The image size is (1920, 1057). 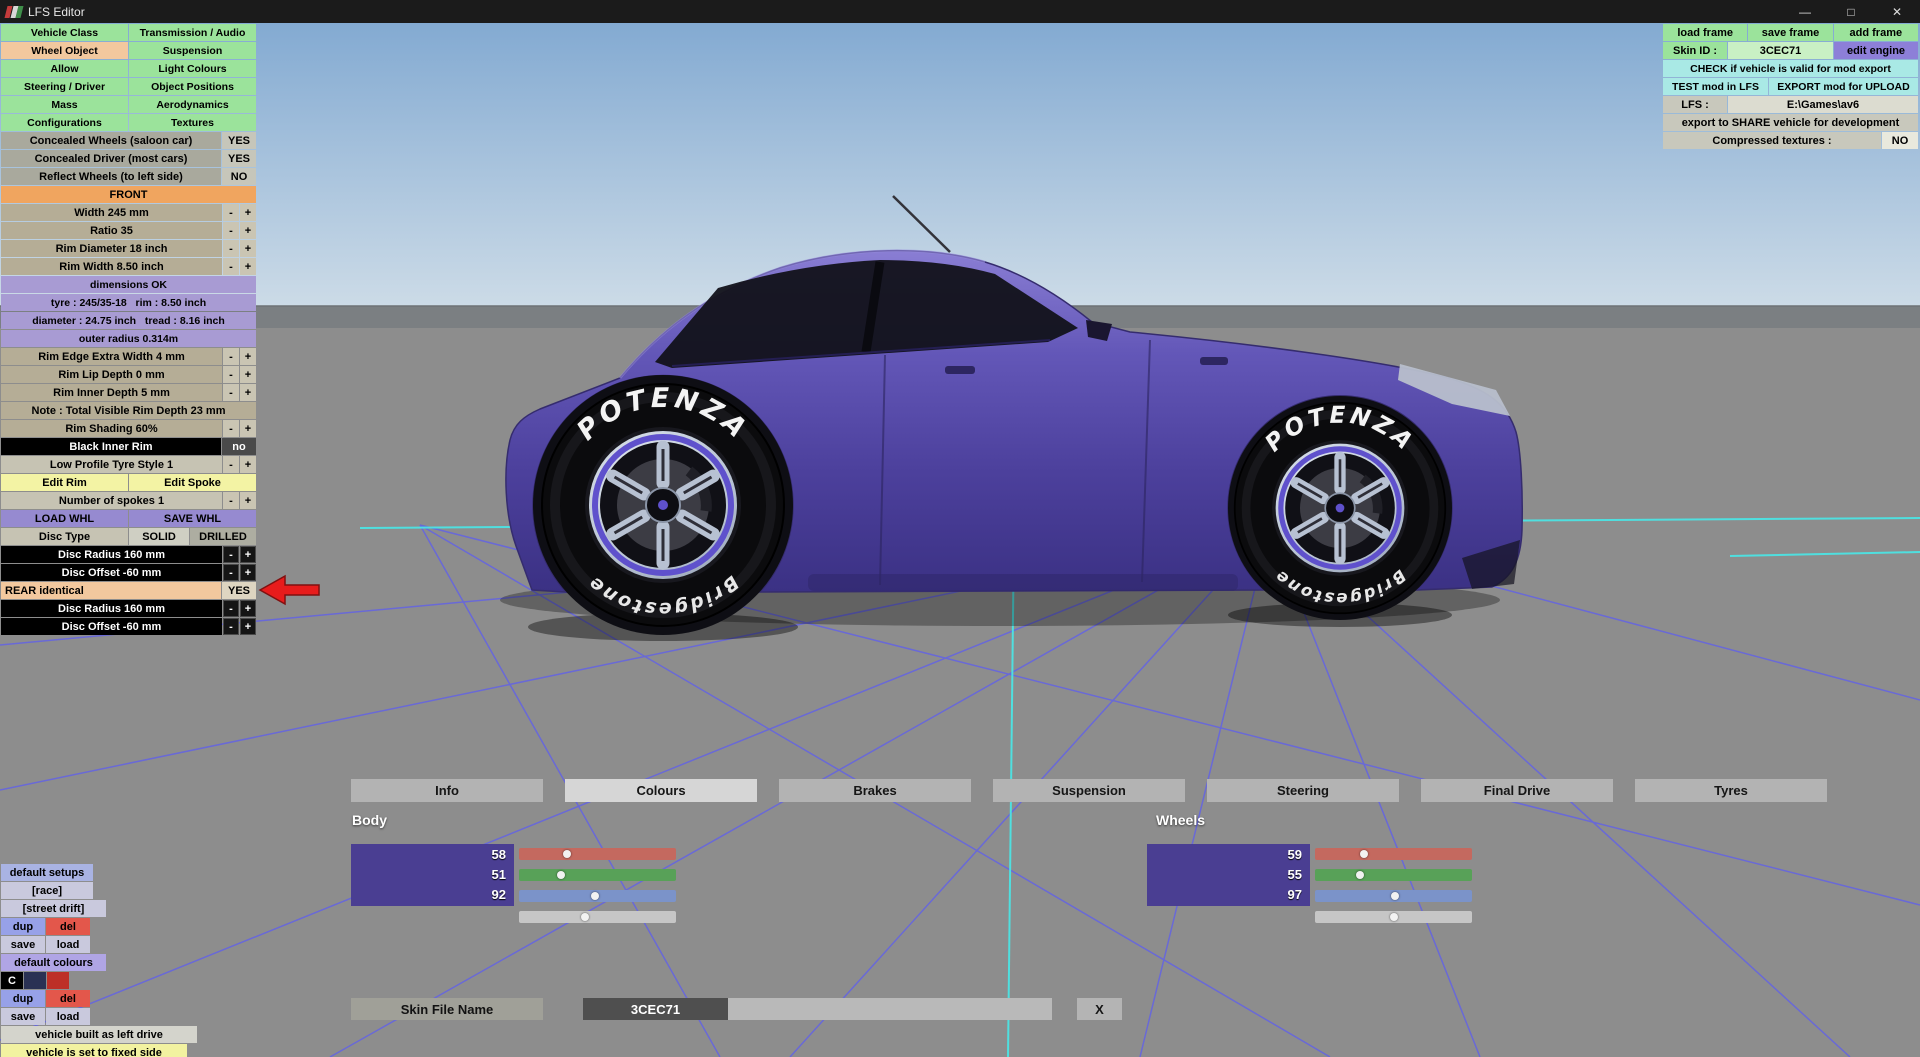 I want to click on nav-wheel-object: Wheel Object, so click(x=64, y=50).